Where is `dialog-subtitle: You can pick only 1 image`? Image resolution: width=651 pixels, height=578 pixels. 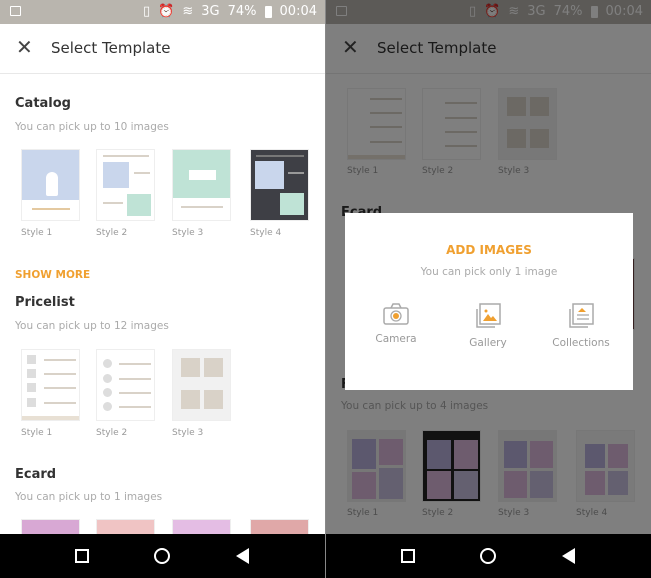
dialog-subtitle: You can pick only 1 image is located at coordinates (489, 272).